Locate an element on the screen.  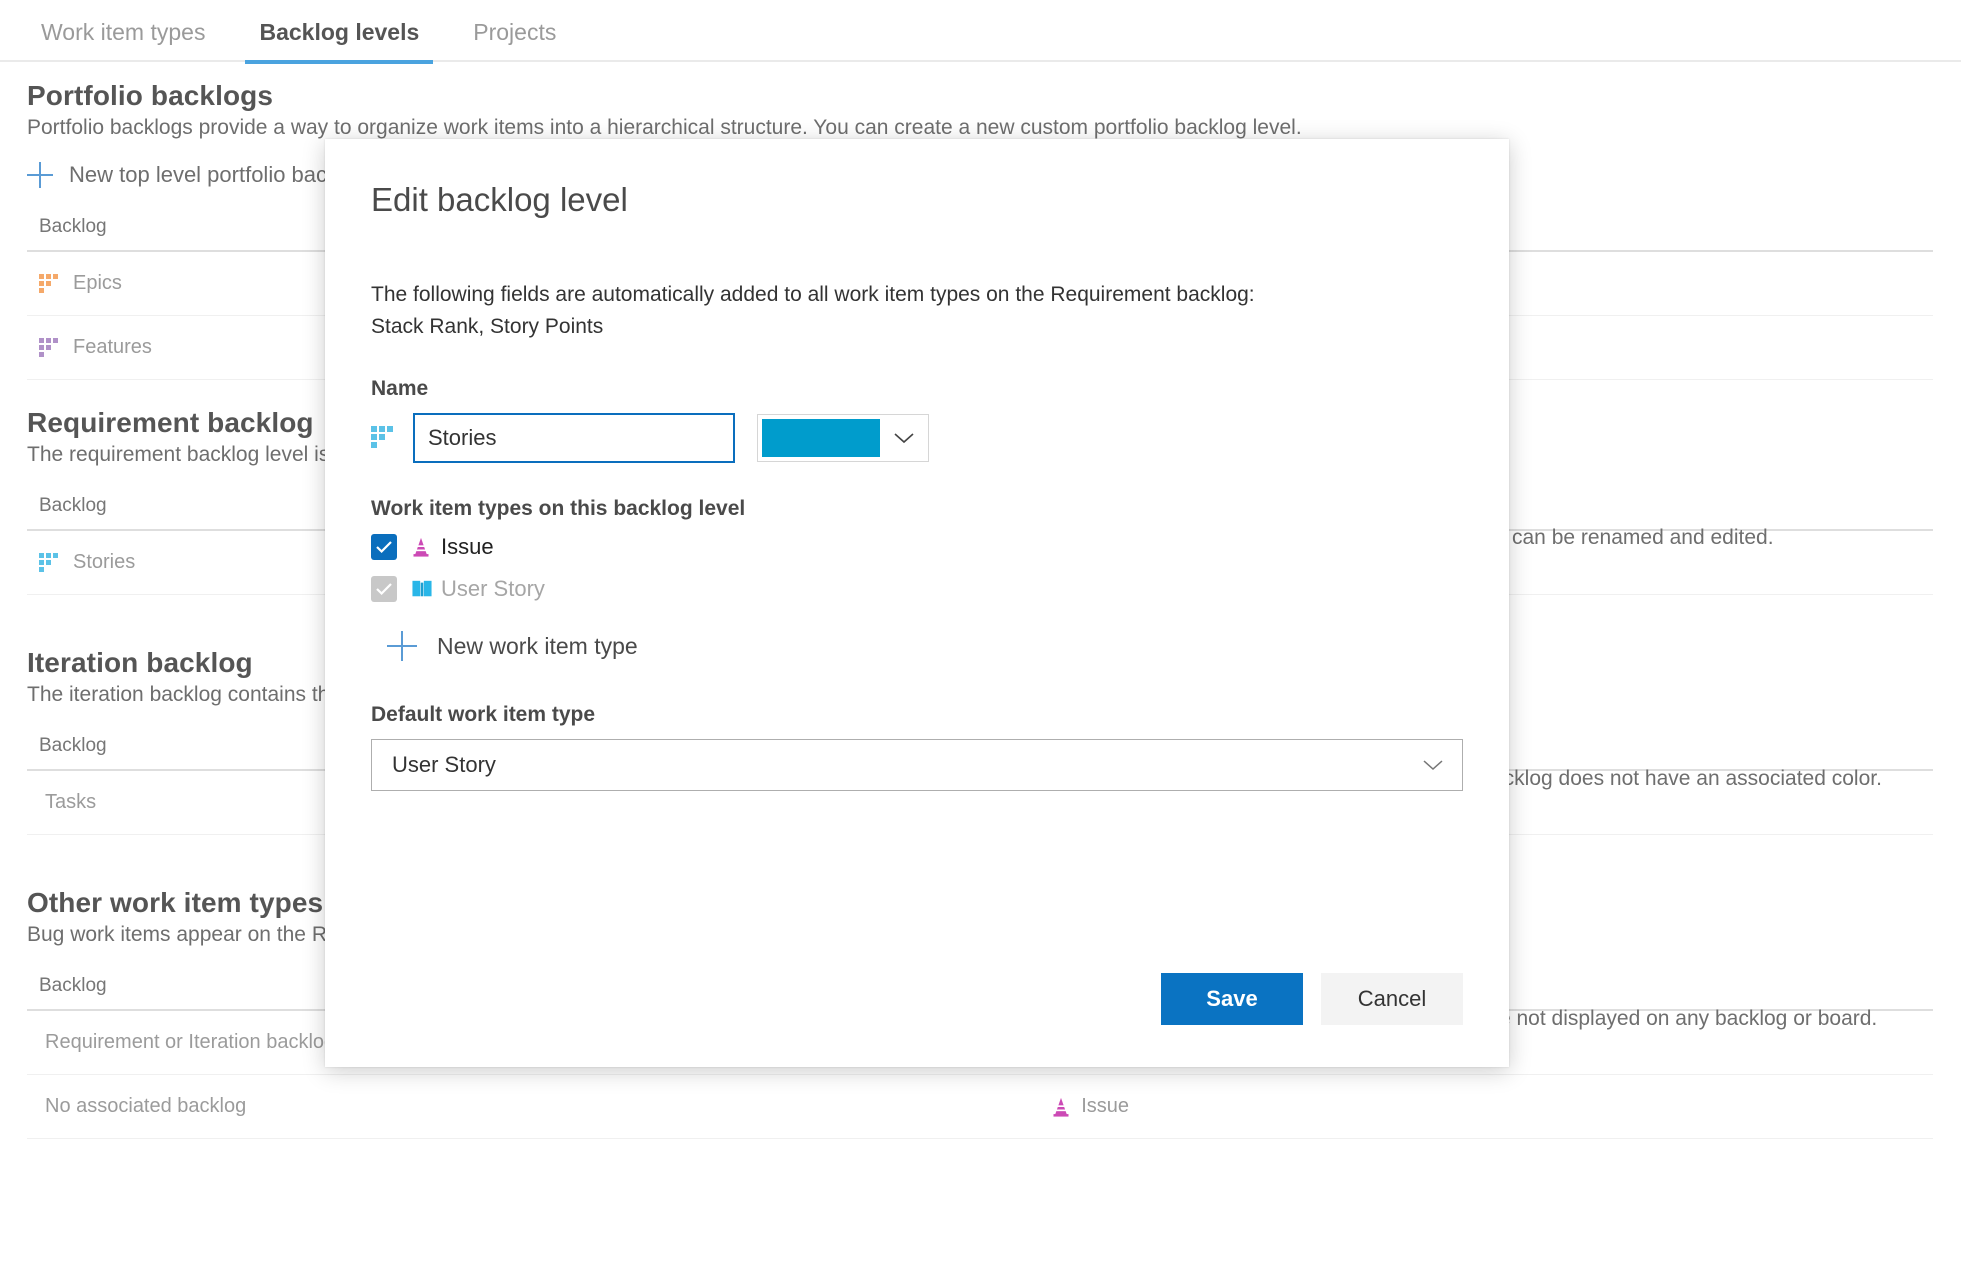
section-desc-requirement-tail: can be renamed and edited. is located at coordinates (1643, 537).